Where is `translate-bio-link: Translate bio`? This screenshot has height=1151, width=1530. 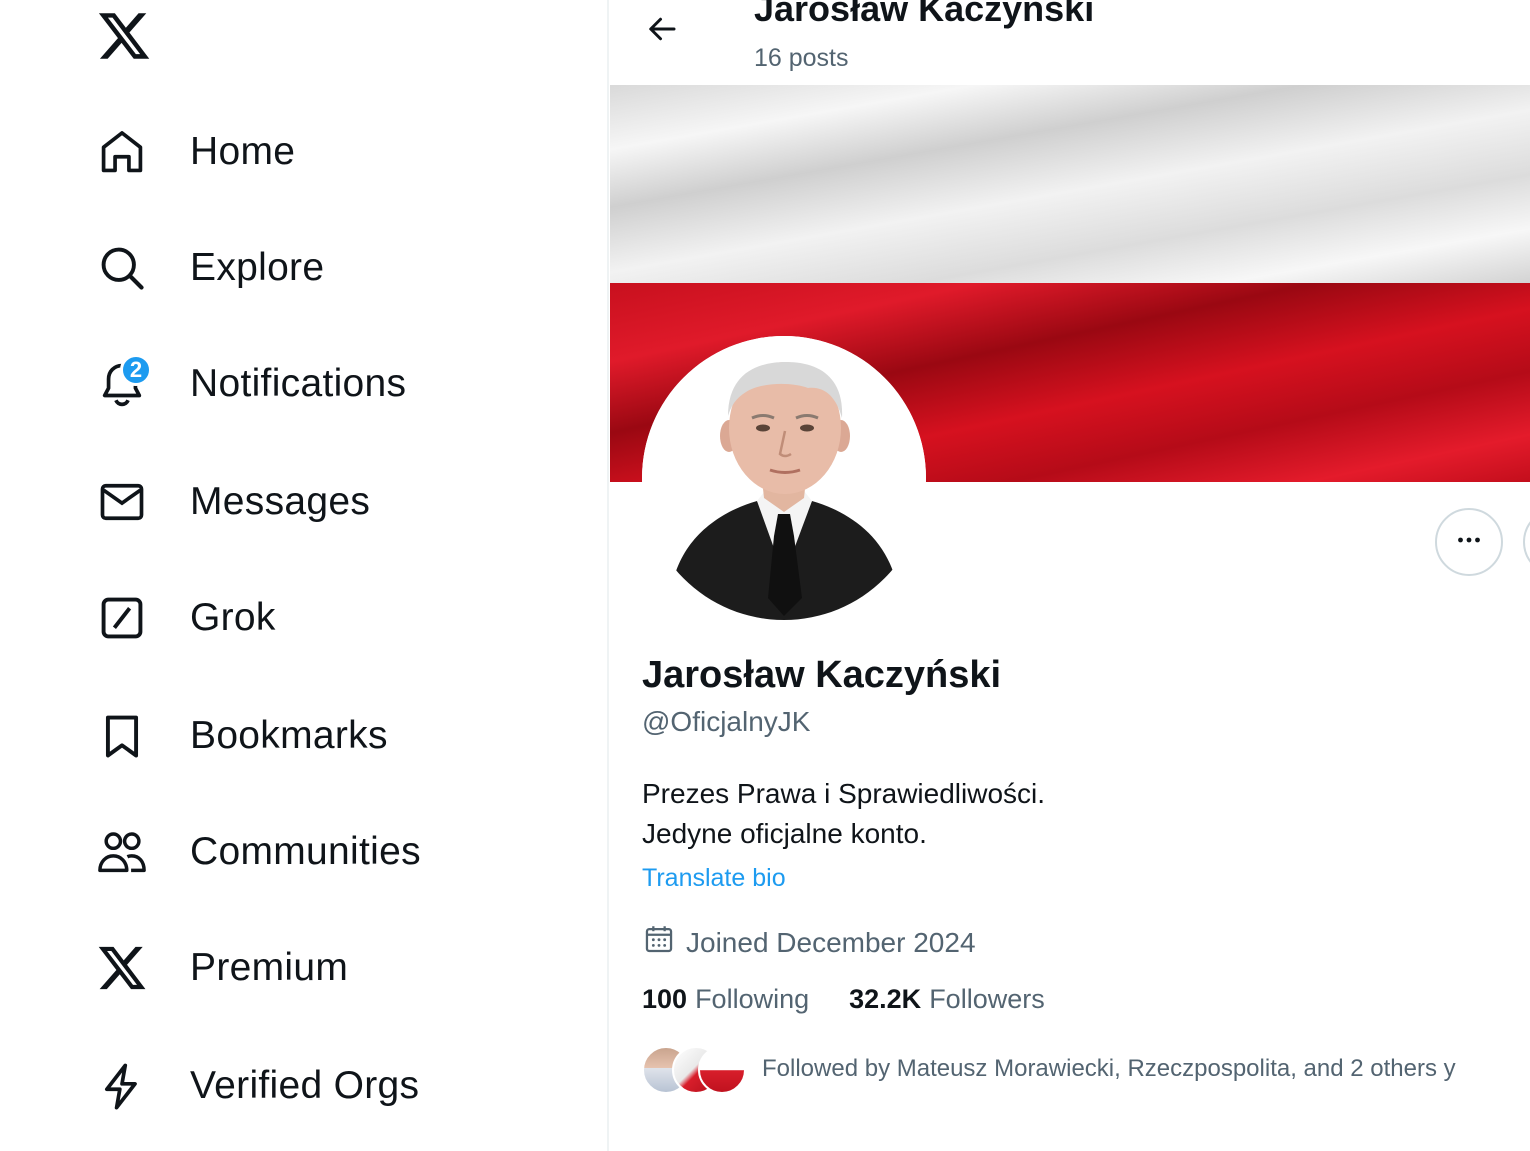
translate-bio-link: Translate bio is located at coordinates (714, 878).